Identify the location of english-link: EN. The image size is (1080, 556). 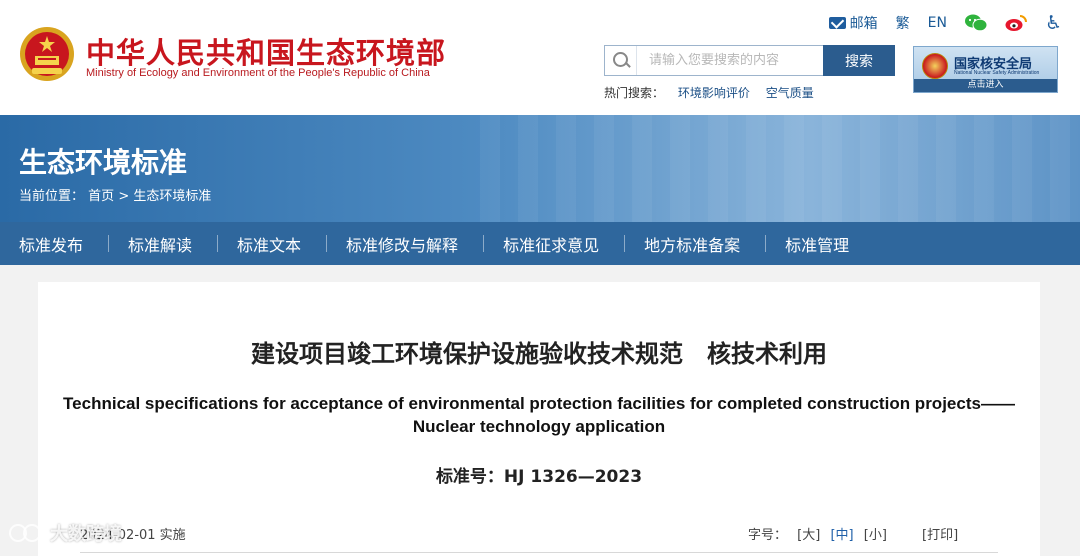
(937, 23).